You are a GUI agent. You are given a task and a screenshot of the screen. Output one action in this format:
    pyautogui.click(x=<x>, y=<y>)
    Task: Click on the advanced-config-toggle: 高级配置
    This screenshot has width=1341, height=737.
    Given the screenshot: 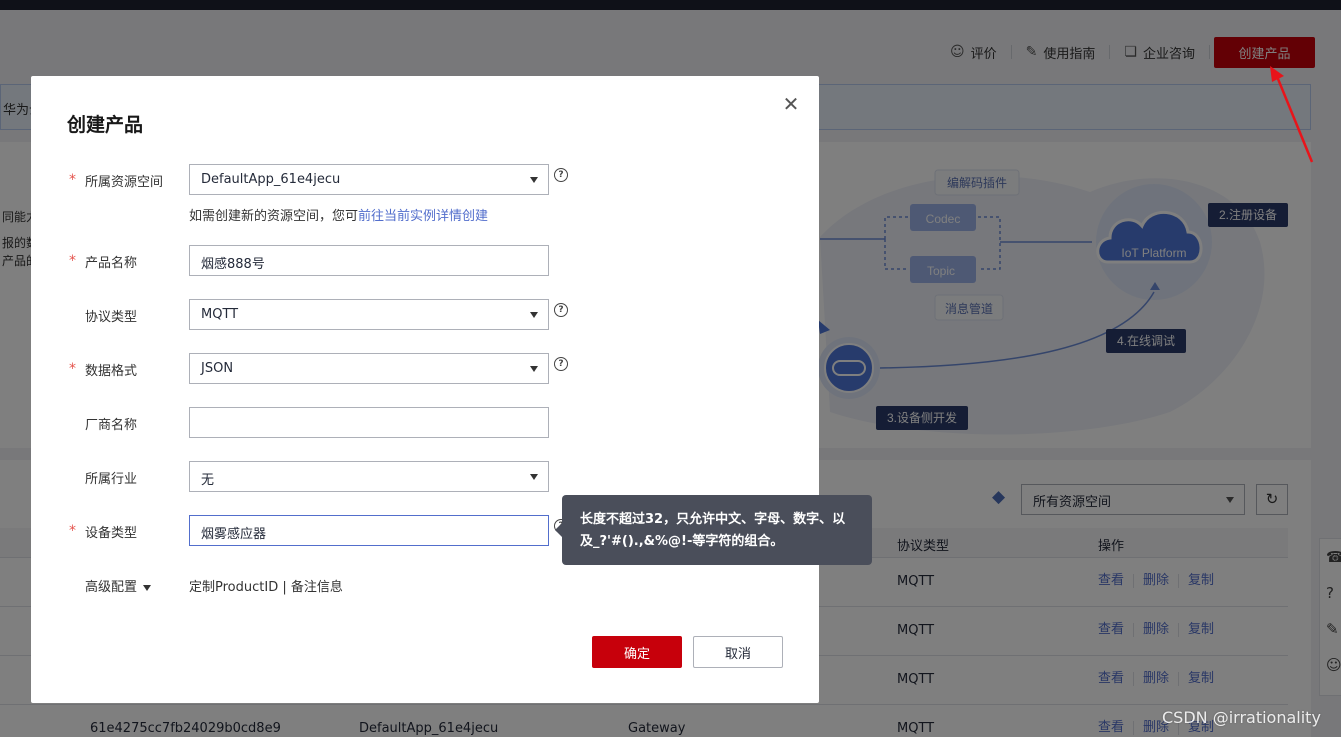 What is the action you would take?
    pyautogui.click(x=118, y=585)
    